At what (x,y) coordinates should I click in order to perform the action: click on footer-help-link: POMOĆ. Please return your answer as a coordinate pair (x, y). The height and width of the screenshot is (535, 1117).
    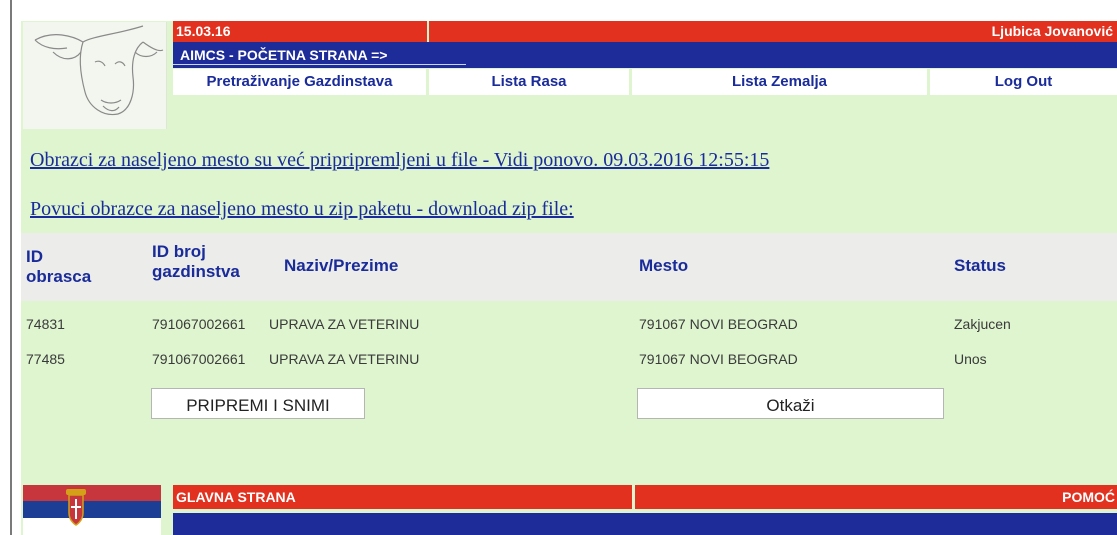
    Looking at the image, I should click on (876, 497).